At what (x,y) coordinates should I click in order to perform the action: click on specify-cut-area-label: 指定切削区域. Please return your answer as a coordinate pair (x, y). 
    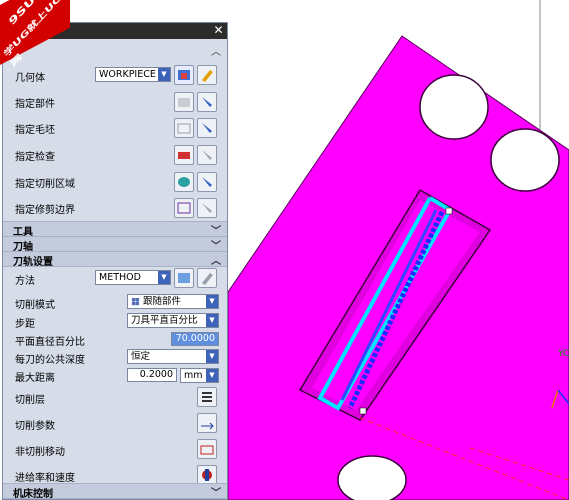
    Looking at the image, I should click on (45, 184).